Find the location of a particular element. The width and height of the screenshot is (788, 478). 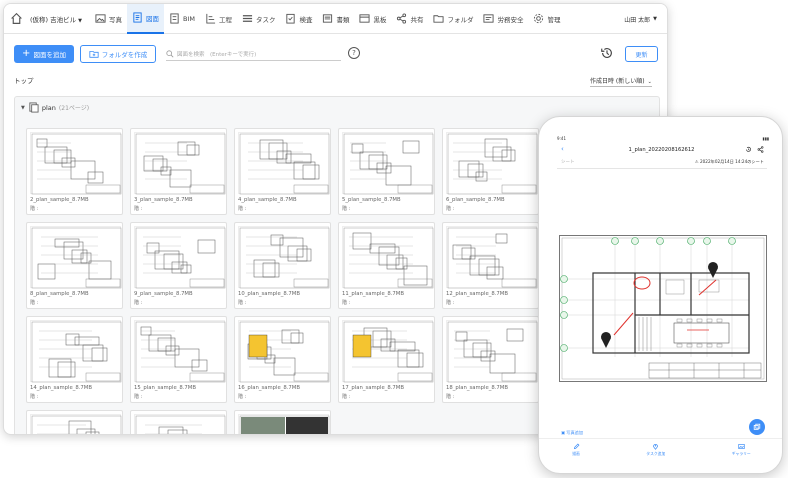

divider is located at coordinates (662, 168).